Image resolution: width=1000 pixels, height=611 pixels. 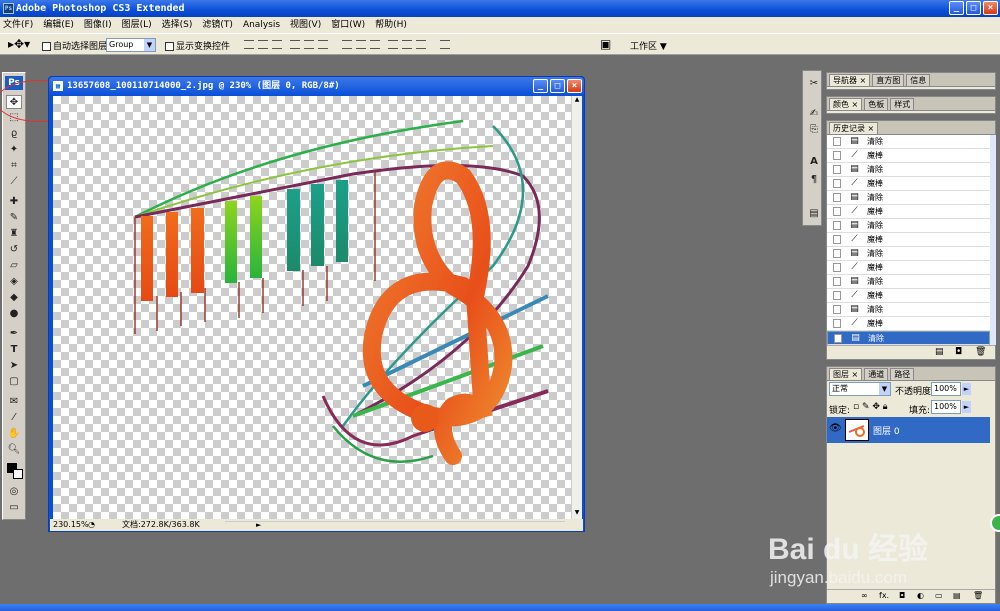 What do you see at coordinates (605, 44) in the screenshot?
I see `bridge-icon: ▣` at bounding box center [605, 44].